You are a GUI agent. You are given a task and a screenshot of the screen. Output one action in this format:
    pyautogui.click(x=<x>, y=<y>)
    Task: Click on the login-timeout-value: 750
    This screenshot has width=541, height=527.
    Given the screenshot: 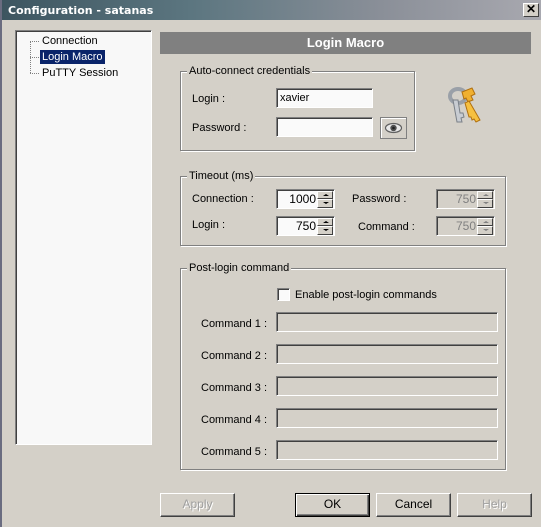 What is the action you would take?
    pyautogui.click(x=305, y=226)
    